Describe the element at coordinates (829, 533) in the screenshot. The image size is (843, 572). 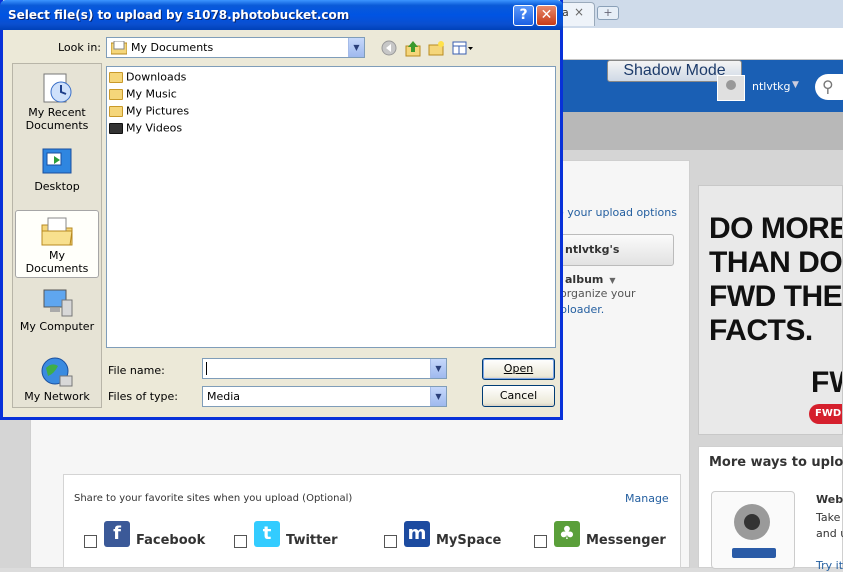
I see `webcam-desc-2: and u` at that location.